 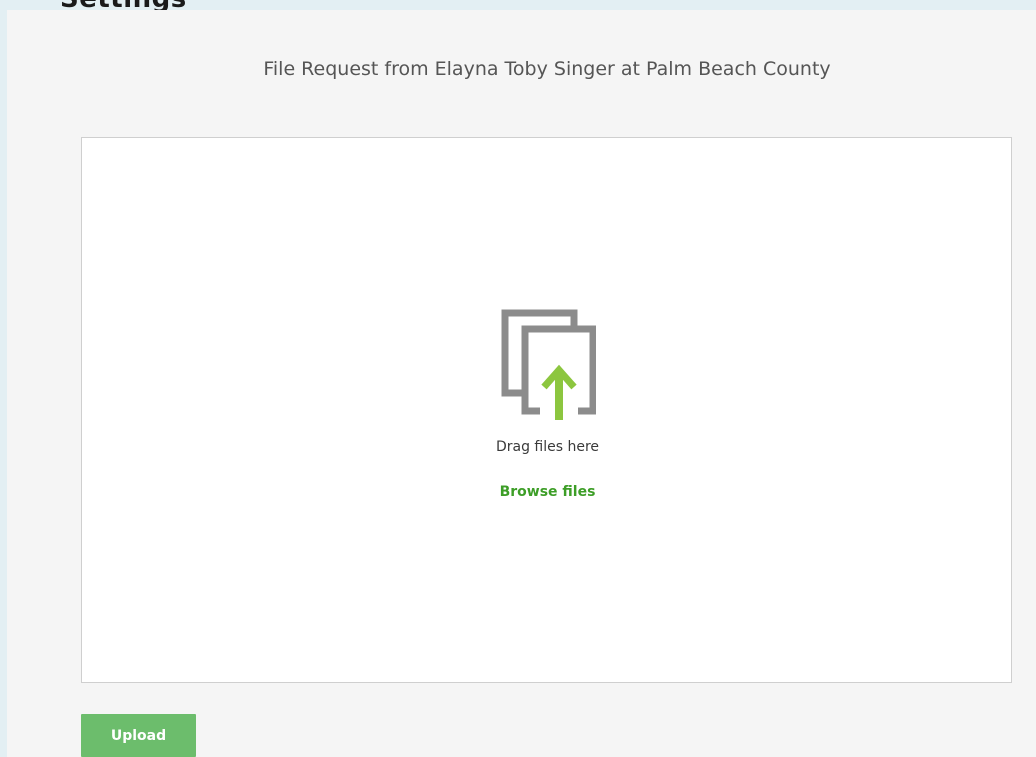 What do you see at coordinates (548, 364) in the screenshot?
I see `upload-files-icon` at bounding box center [548, 364].